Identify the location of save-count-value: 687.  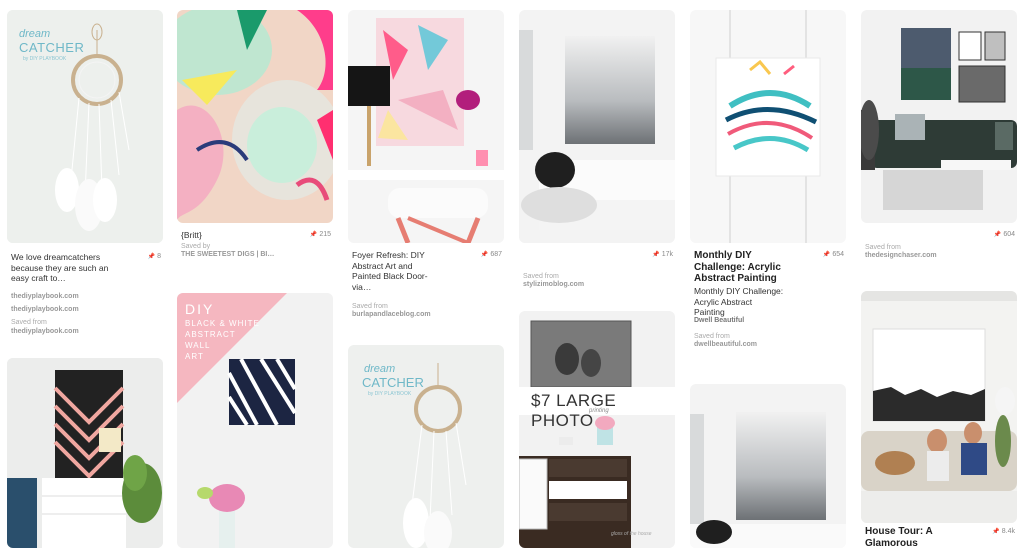
(496, 254).